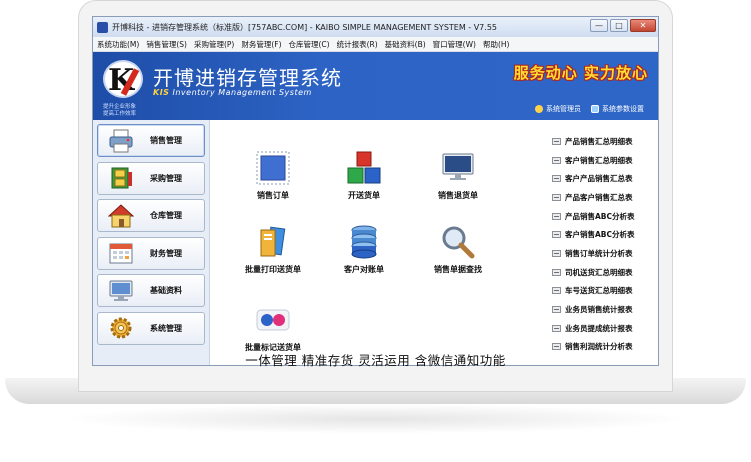 The height and width of the screenshot is (462, 751). I want to click on banner-links: 系统管理员 系统参数设置, so click(589, 109).